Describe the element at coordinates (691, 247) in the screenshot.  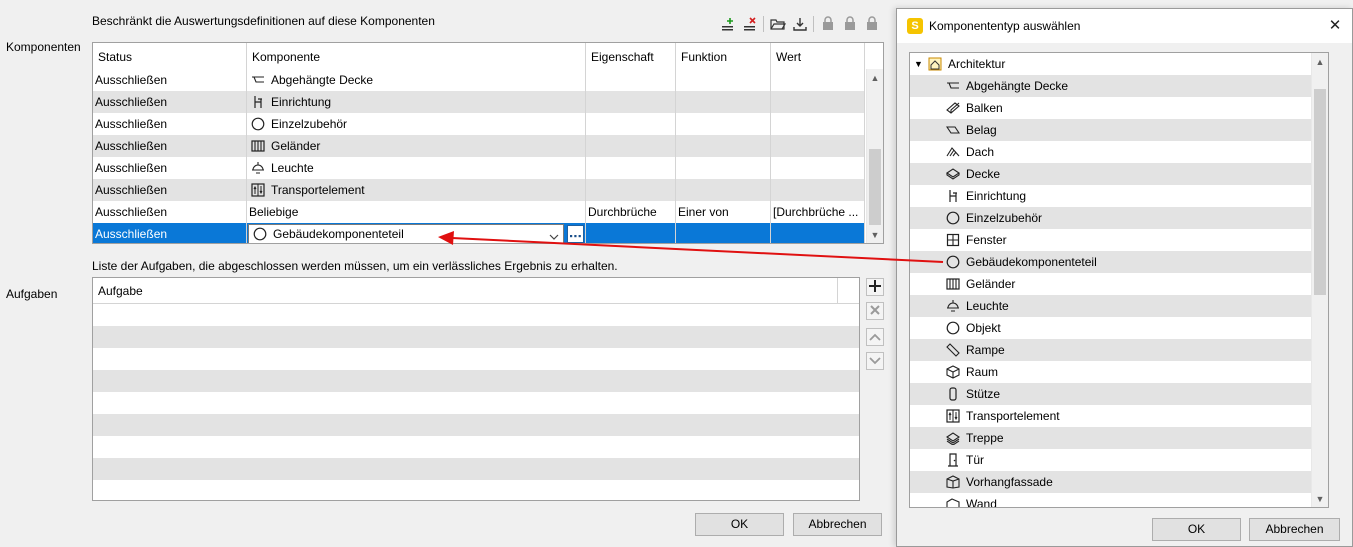
I see `annotation-arrow` at that location.